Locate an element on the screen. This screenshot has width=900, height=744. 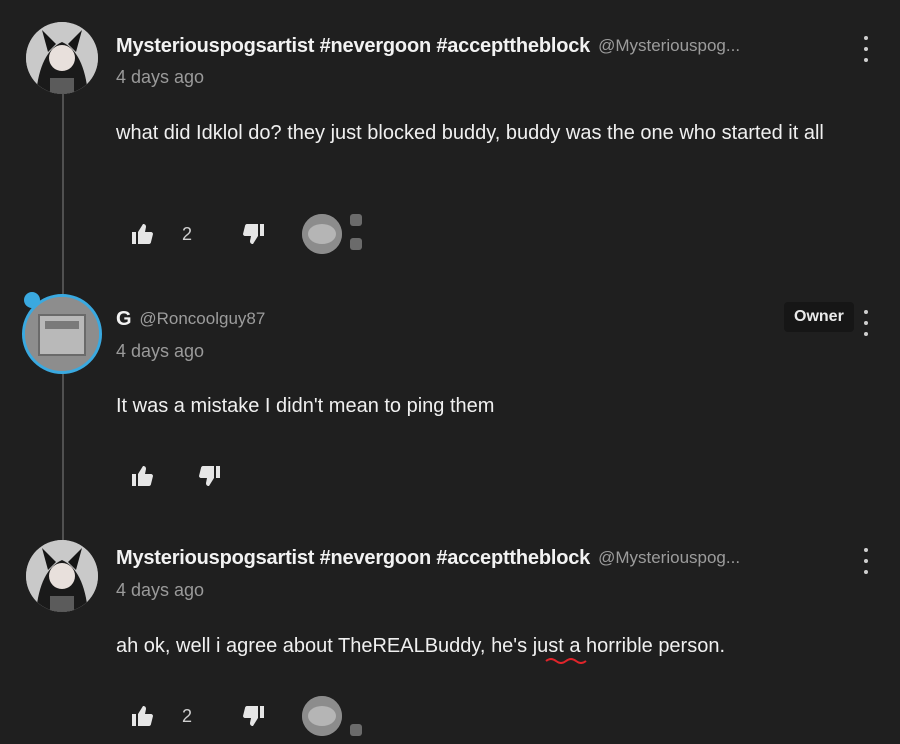
owner-badge: Owner is located at coordinates (819, 317).